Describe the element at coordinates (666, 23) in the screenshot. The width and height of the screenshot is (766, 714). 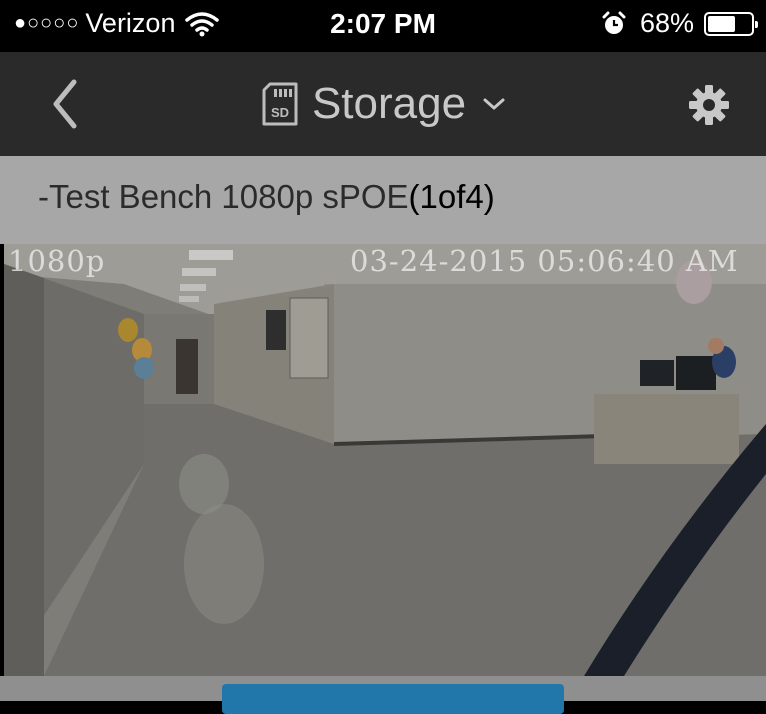
I see `battery-percentage: 68%` at that location.